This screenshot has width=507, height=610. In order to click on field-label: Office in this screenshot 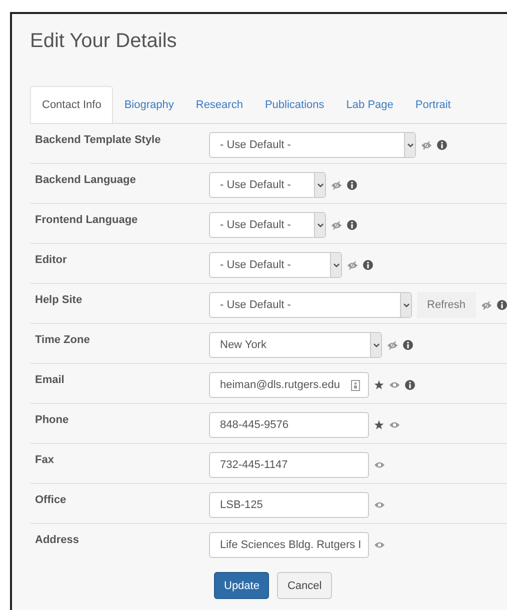, I will do `click(51, 500)`.